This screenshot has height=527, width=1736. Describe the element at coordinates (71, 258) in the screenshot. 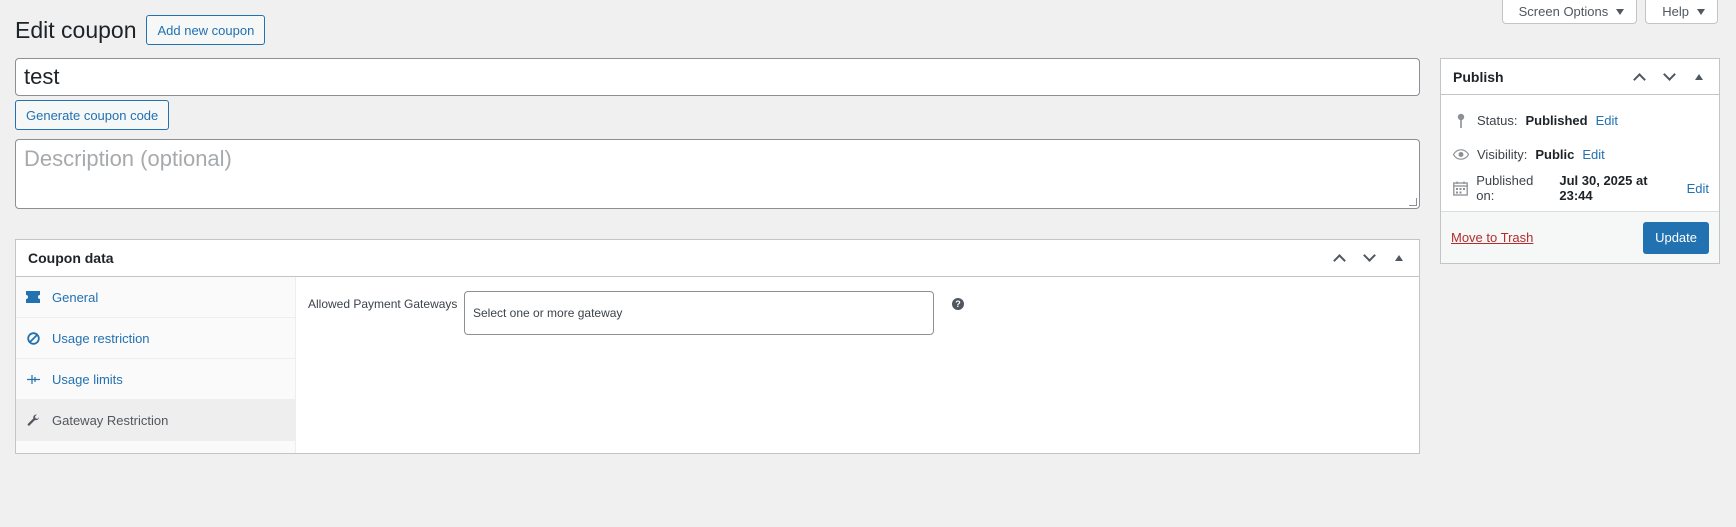

I see `coupon-data-title: Coupon data` at that location.